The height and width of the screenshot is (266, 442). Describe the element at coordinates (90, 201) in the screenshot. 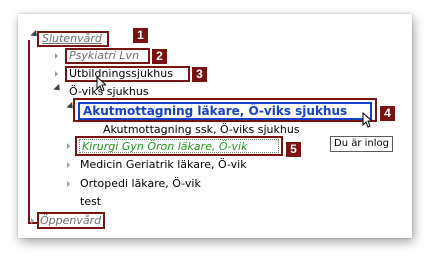

I see `tree-node-test: test` at that location.